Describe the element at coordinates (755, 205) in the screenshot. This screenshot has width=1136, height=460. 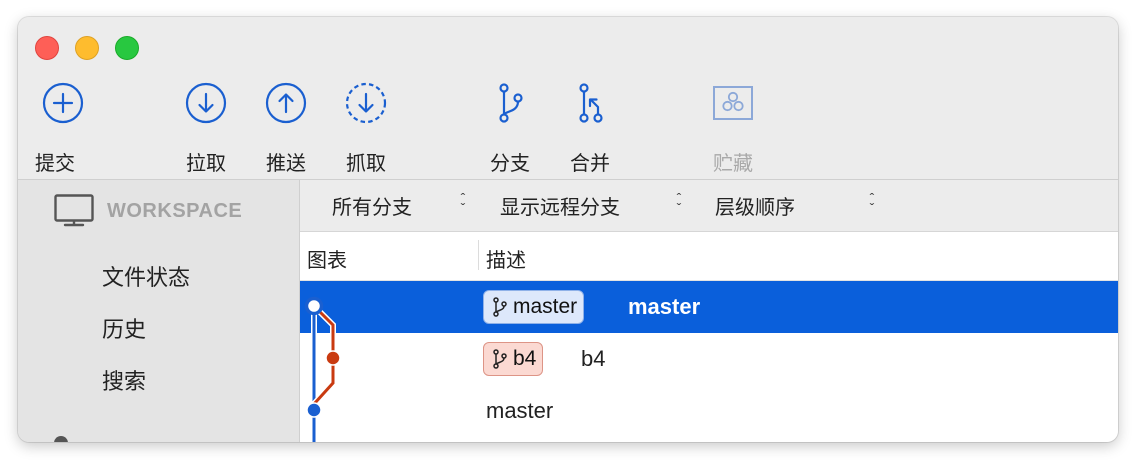
I see `order-select: 层级顺序` at that location.